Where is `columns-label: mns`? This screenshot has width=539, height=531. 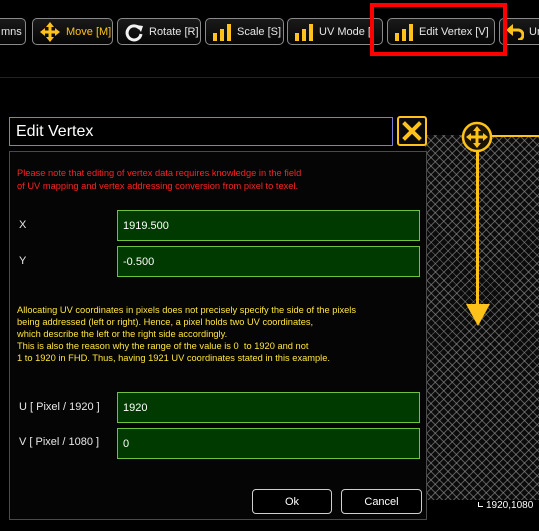
columns-label: mns is located at coordinates (11, 31).